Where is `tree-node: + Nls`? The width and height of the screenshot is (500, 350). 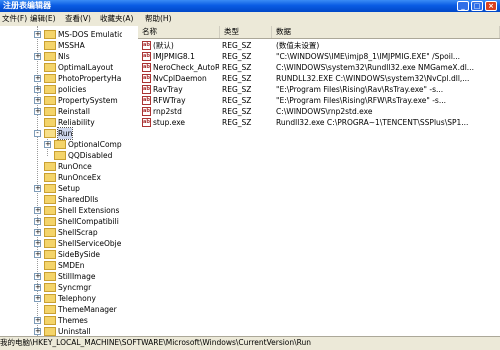
tree-node: + Nls is located at coordinates (61, 56).